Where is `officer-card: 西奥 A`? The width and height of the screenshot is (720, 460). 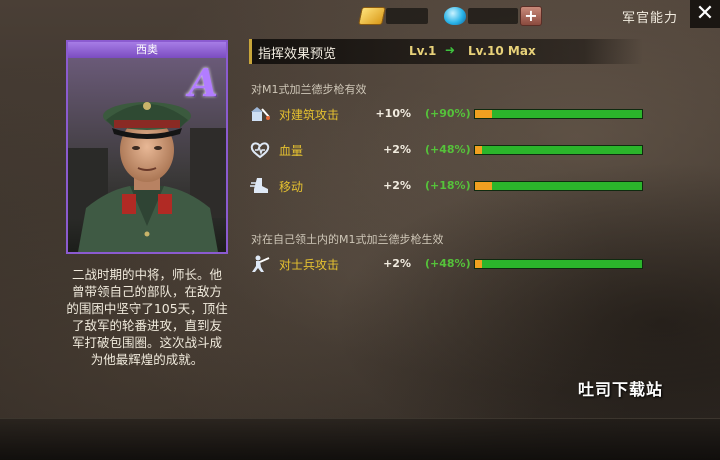
officer-card: 西奥 A is located at coordinates (147, 147).